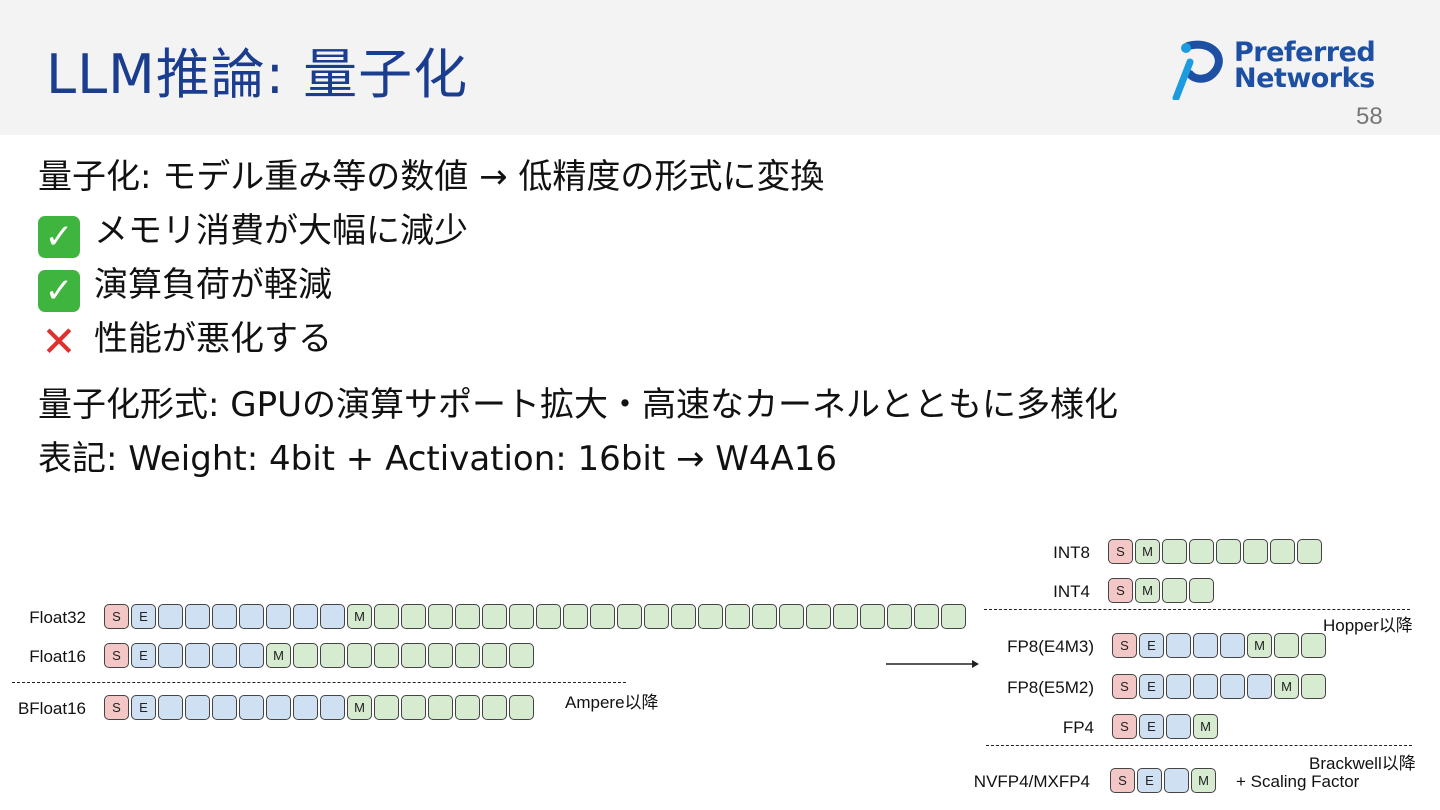 Image resolution: width=1440 pixels, height=810 pixels. What do you see at coordinates (431, 177) in the screenshot?
I see `body-line-text: 量子化: モデル重み等の数値 → 低精度の形式に変換` at bounding box center [431, 177].